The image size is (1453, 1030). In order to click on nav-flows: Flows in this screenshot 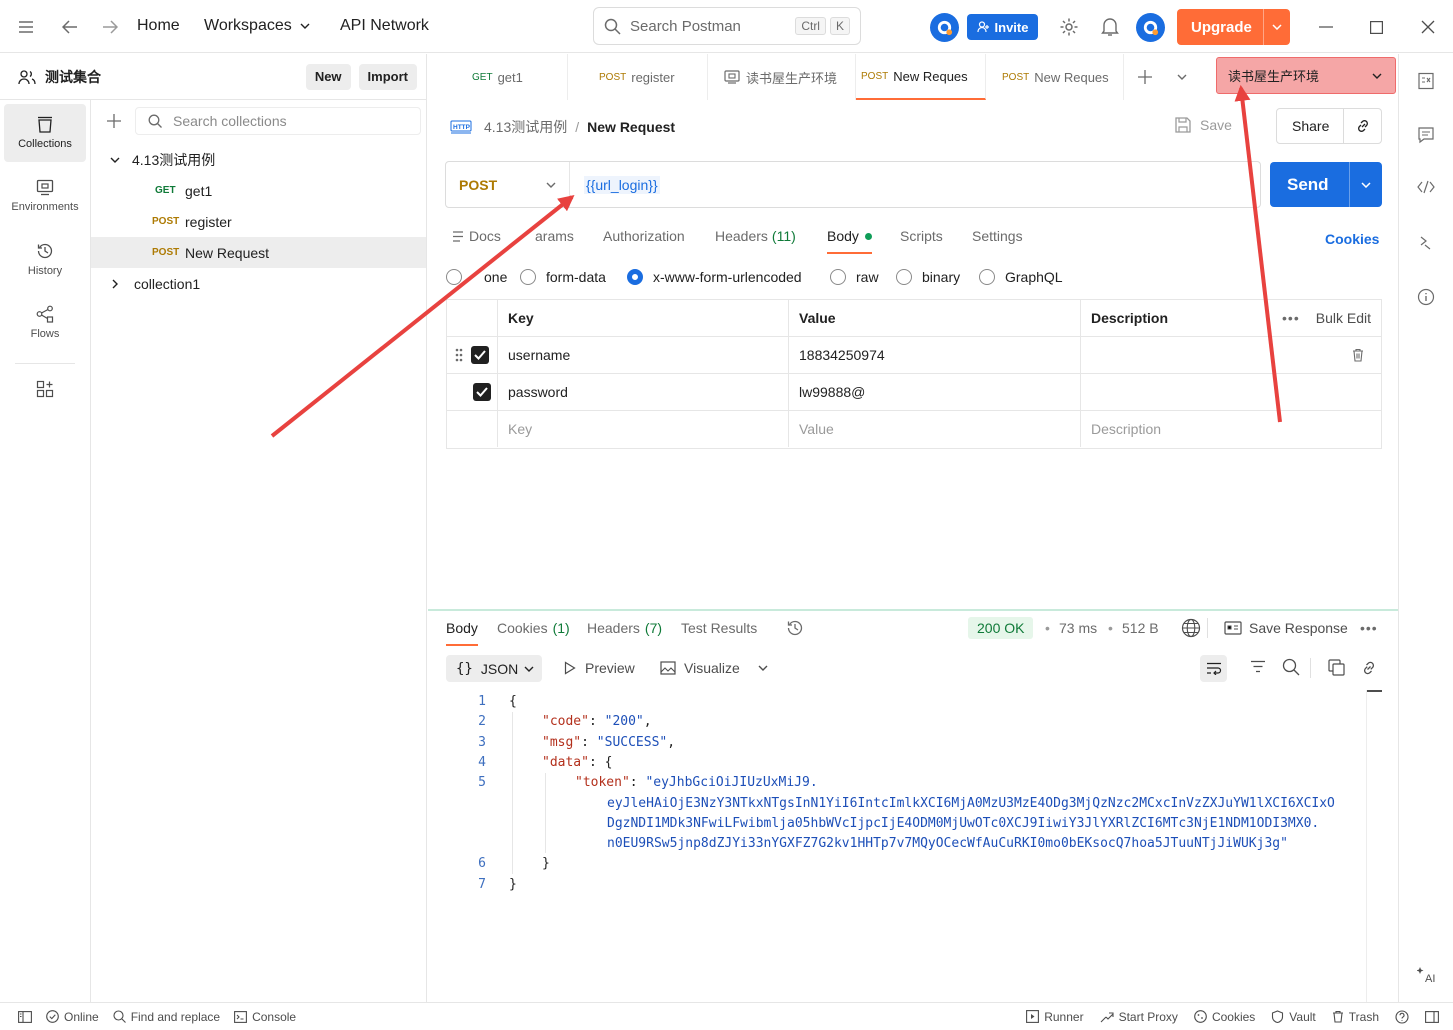, I will do `click(45, 322)`.